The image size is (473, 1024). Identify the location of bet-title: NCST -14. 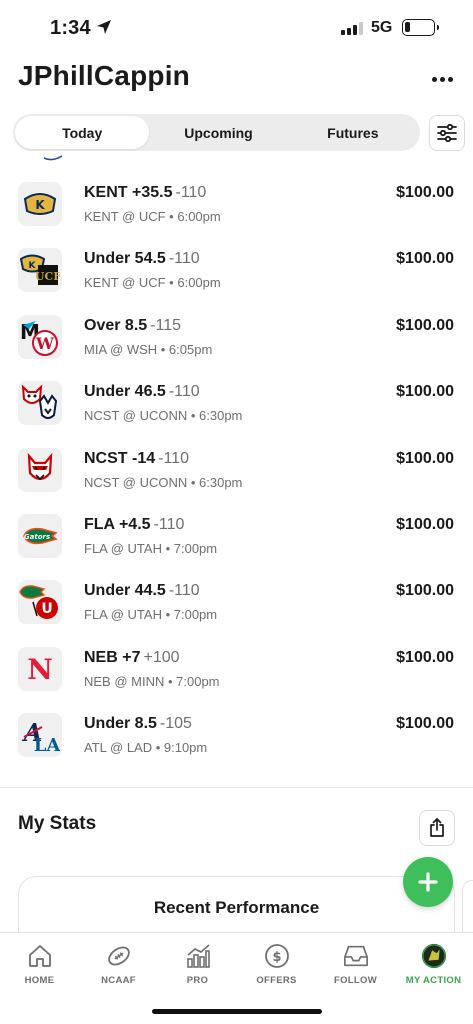
(120, 458).